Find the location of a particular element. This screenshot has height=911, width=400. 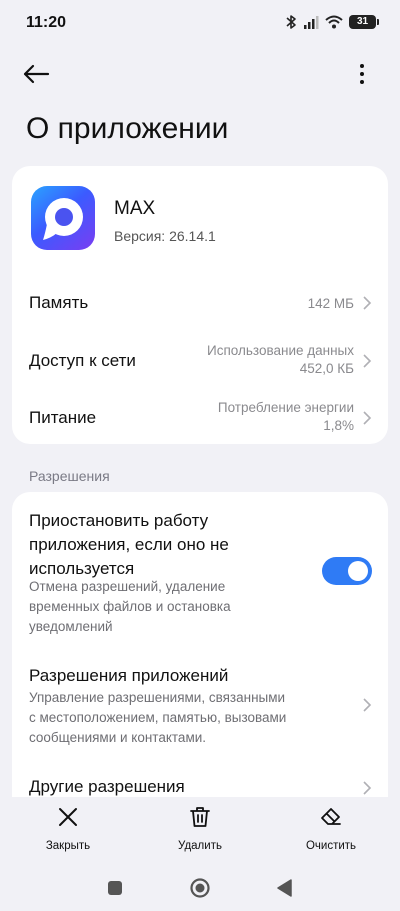

status-bar: 11:20 31 is located at coordinates (200, 23).